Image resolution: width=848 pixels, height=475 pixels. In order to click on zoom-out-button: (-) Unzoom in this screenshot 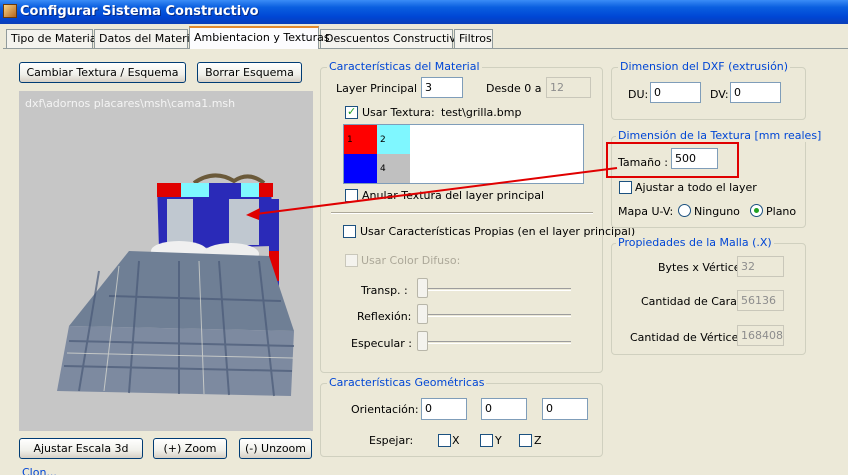, I will do `click(275, 448)`.